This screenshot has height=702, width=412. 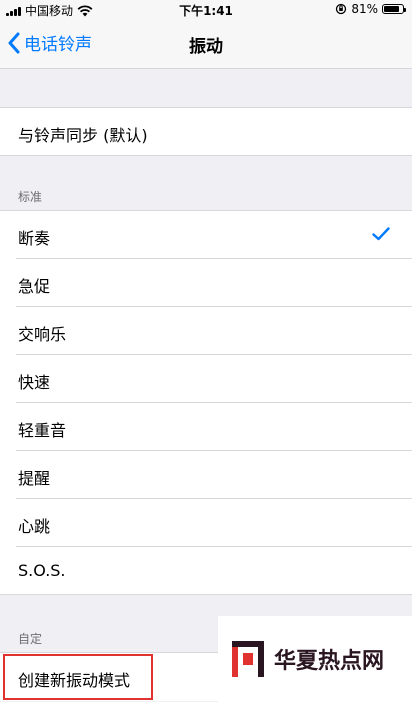 What do you see at coordinates (206, 47) in the screenshot?
I see `page-title: 振动` at bounding box center [206, 47].